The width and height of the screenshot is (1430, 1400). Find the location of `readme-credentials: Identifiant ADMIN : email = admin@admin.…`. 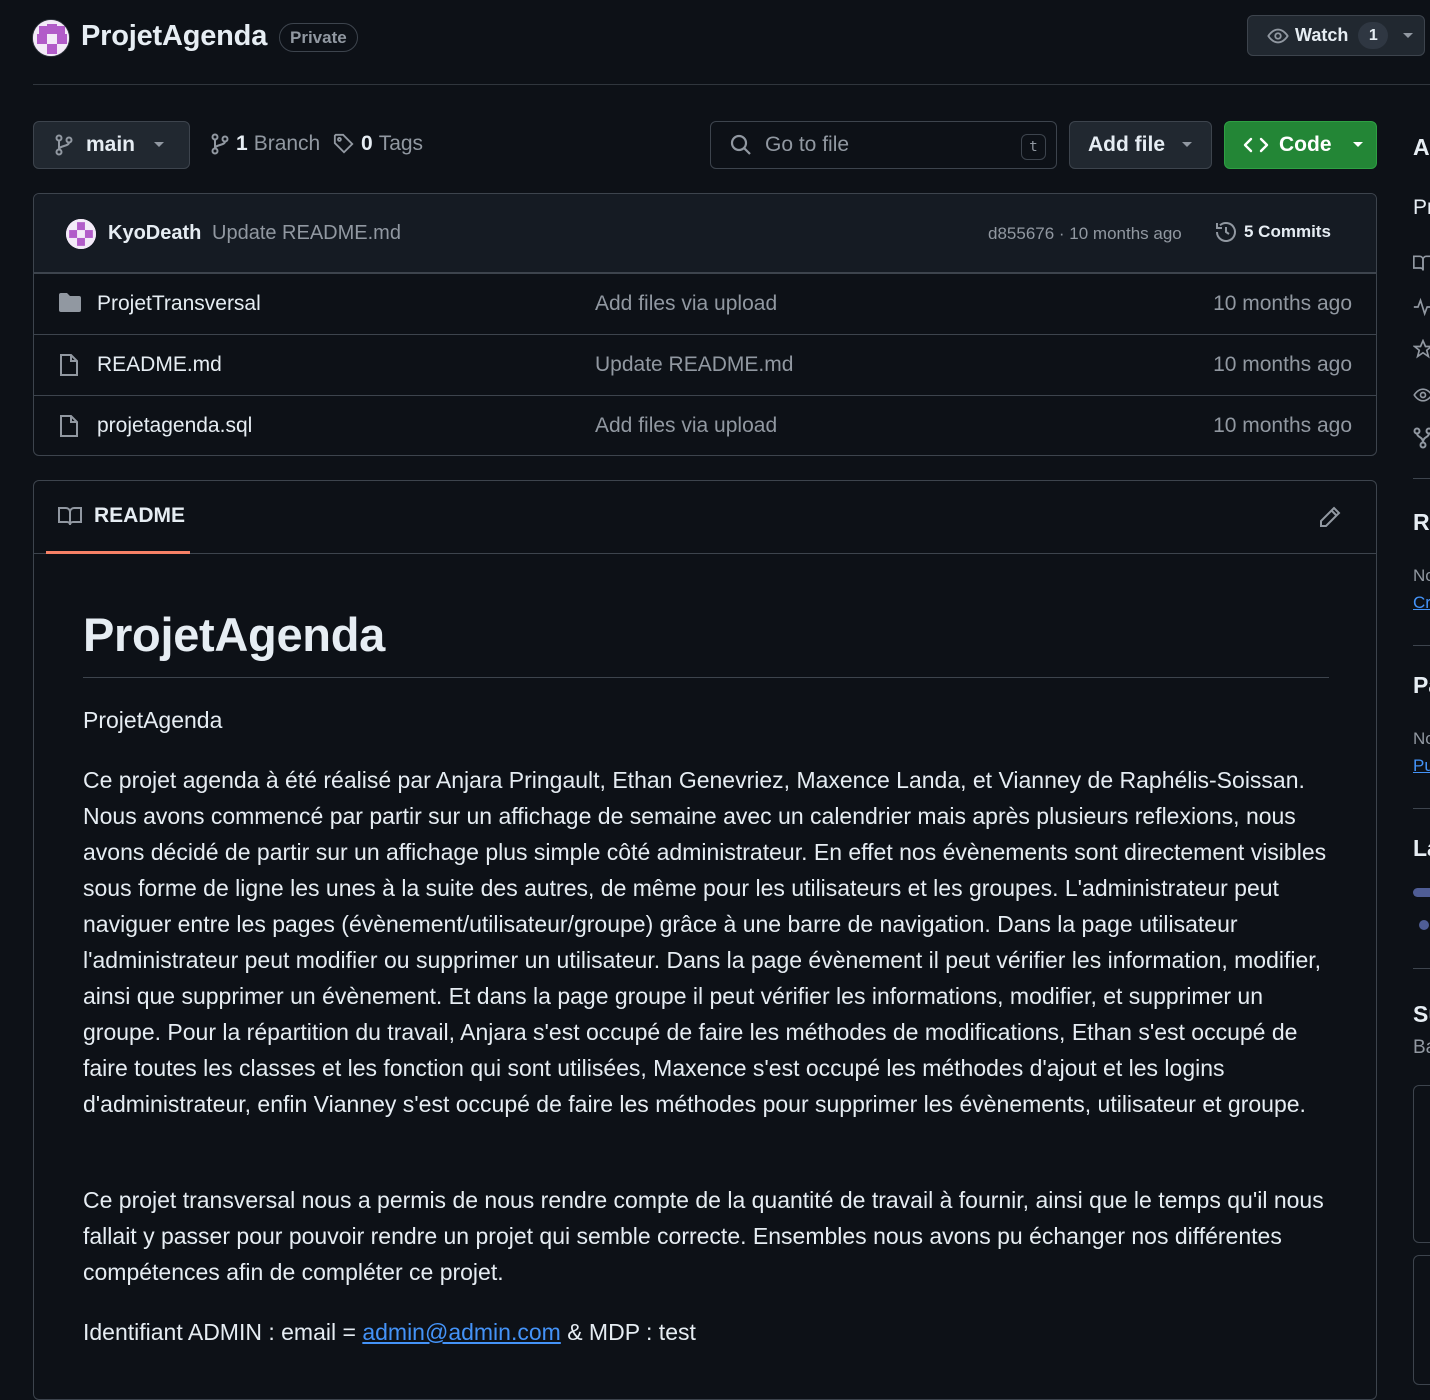

readme-credentials: Identifiant ADMIN : email = admin@admin.… is located at coordinates (708, 1332).